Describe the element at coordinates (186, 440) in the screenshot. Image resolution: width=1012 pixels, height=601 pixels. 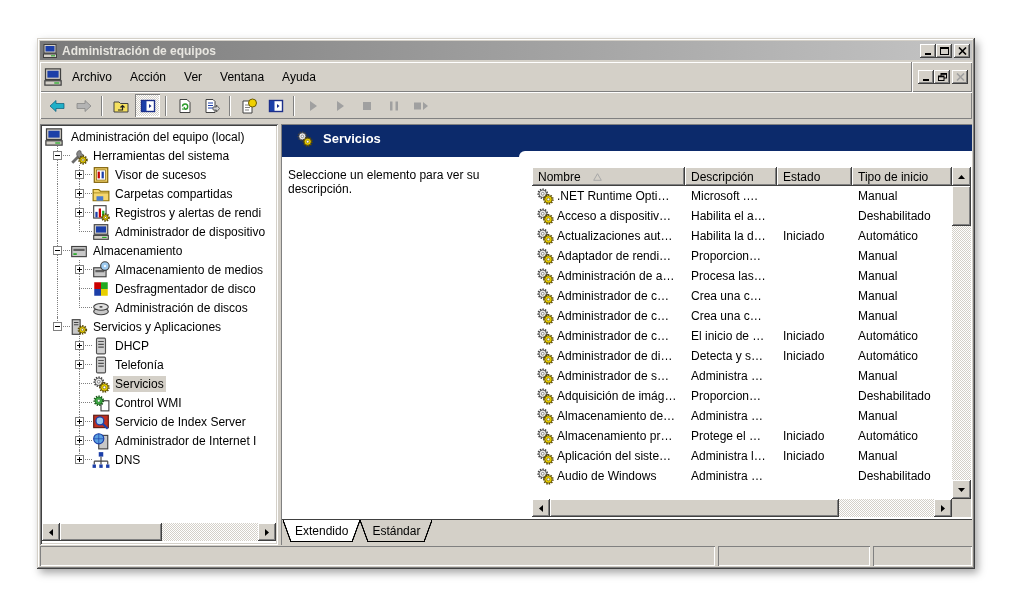
I see `tree-item: Administrador de Internet I` at that location.